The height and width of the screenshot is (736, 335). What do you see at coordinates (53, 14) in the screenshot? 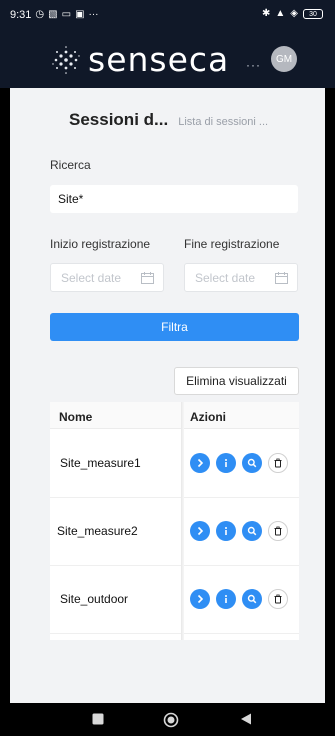
I see `notification-icon: ▧` at bounding box center [53, 14].